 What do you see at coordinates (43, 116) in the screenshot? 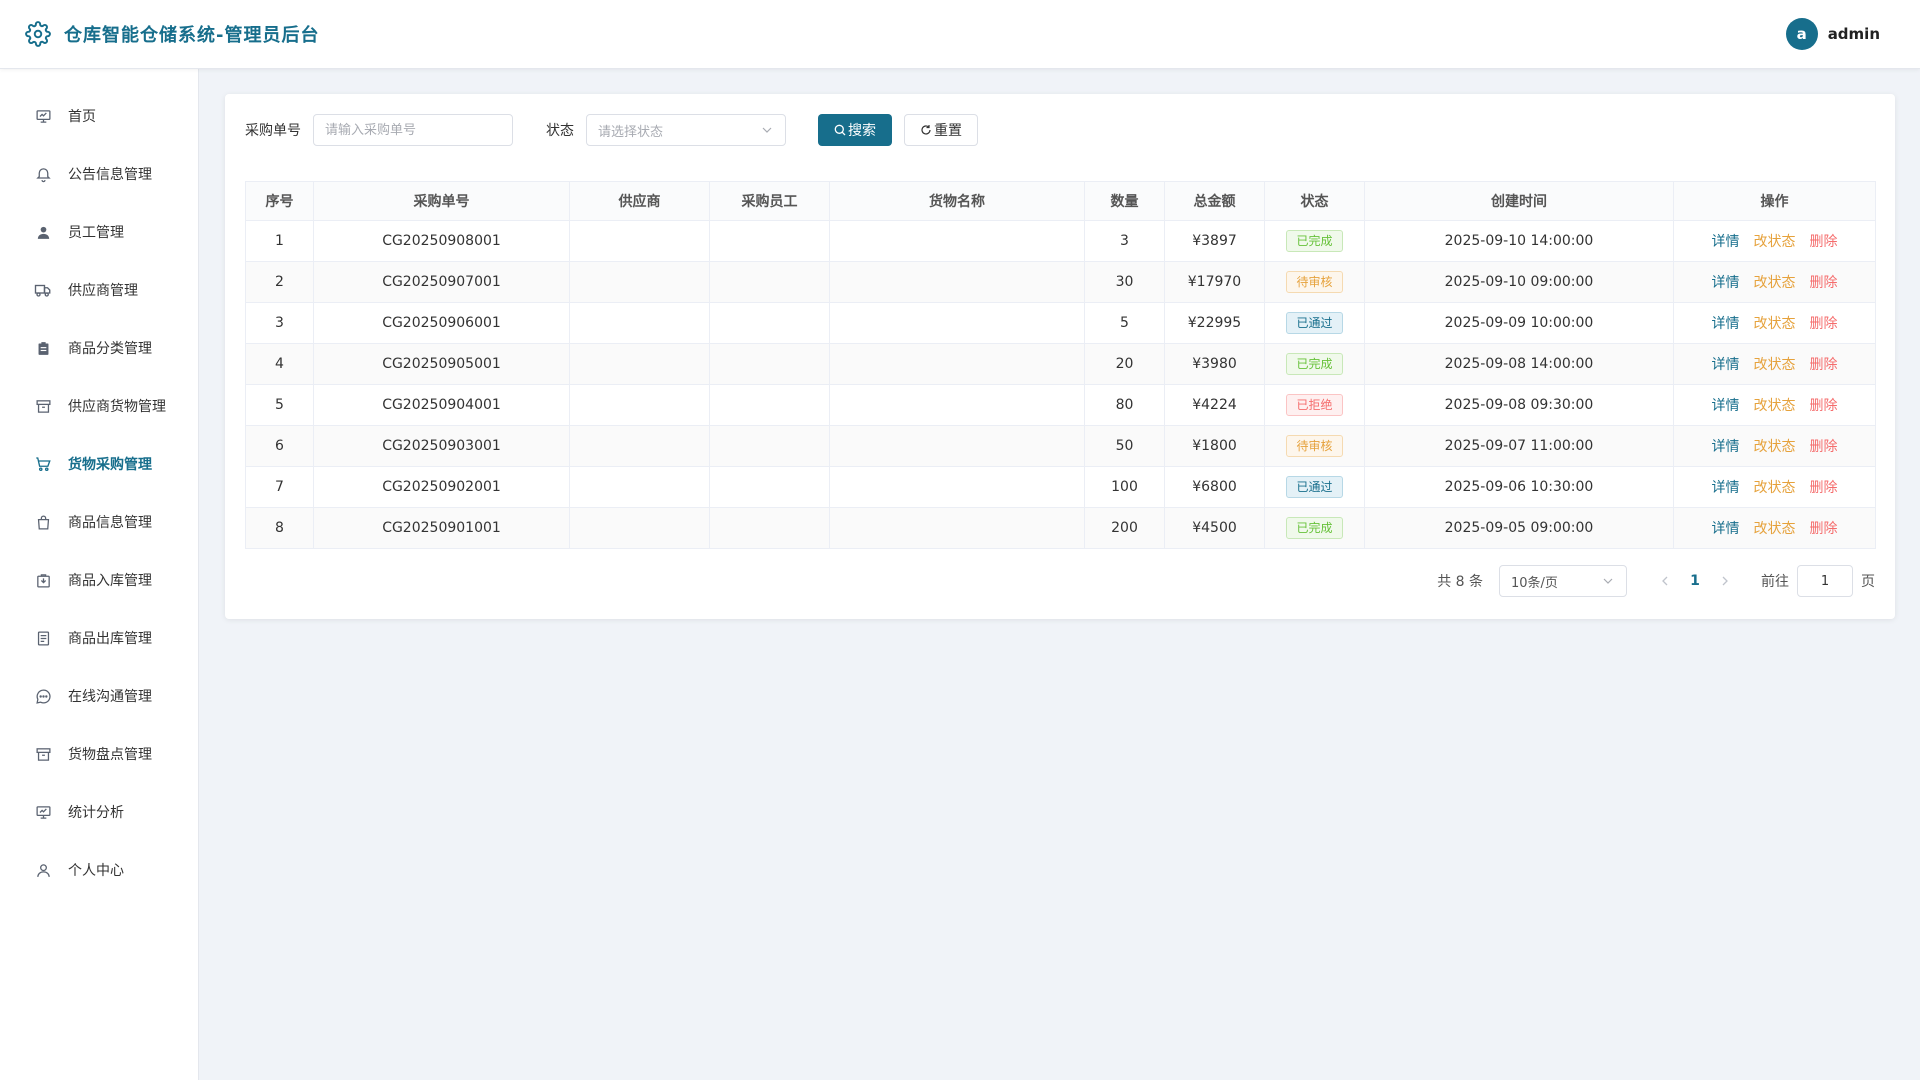
I see `dashboard-icon` at bounding box center [43, 116].